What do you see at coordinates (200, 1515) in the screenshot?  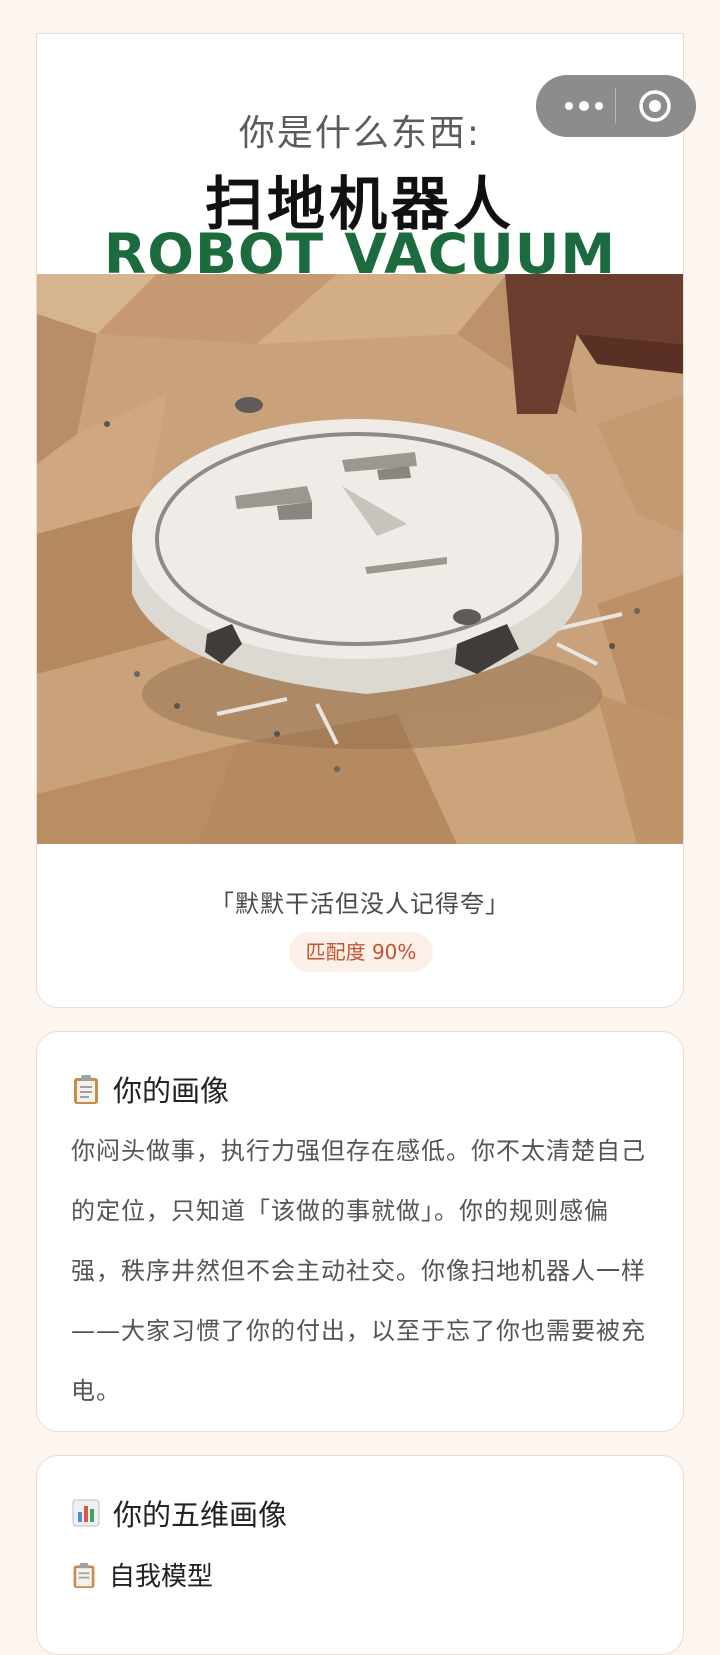 I see `five-dimension-title: 你的五维画像` at bounding box center [200, 1515].